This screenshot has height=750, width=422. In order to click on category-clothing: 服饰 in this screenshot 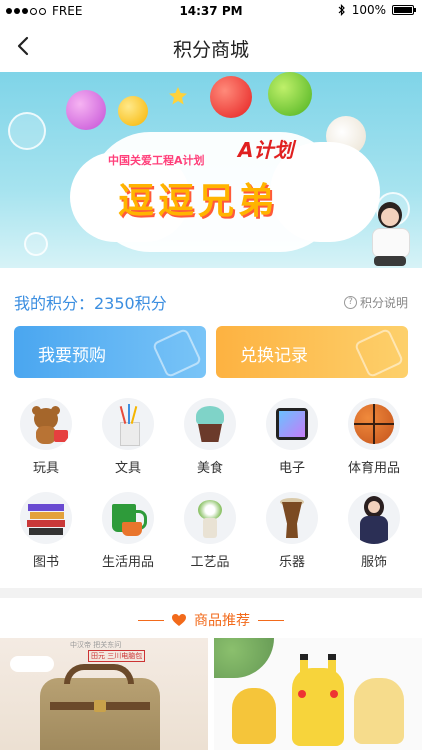, I will do `click(374, 531)`.